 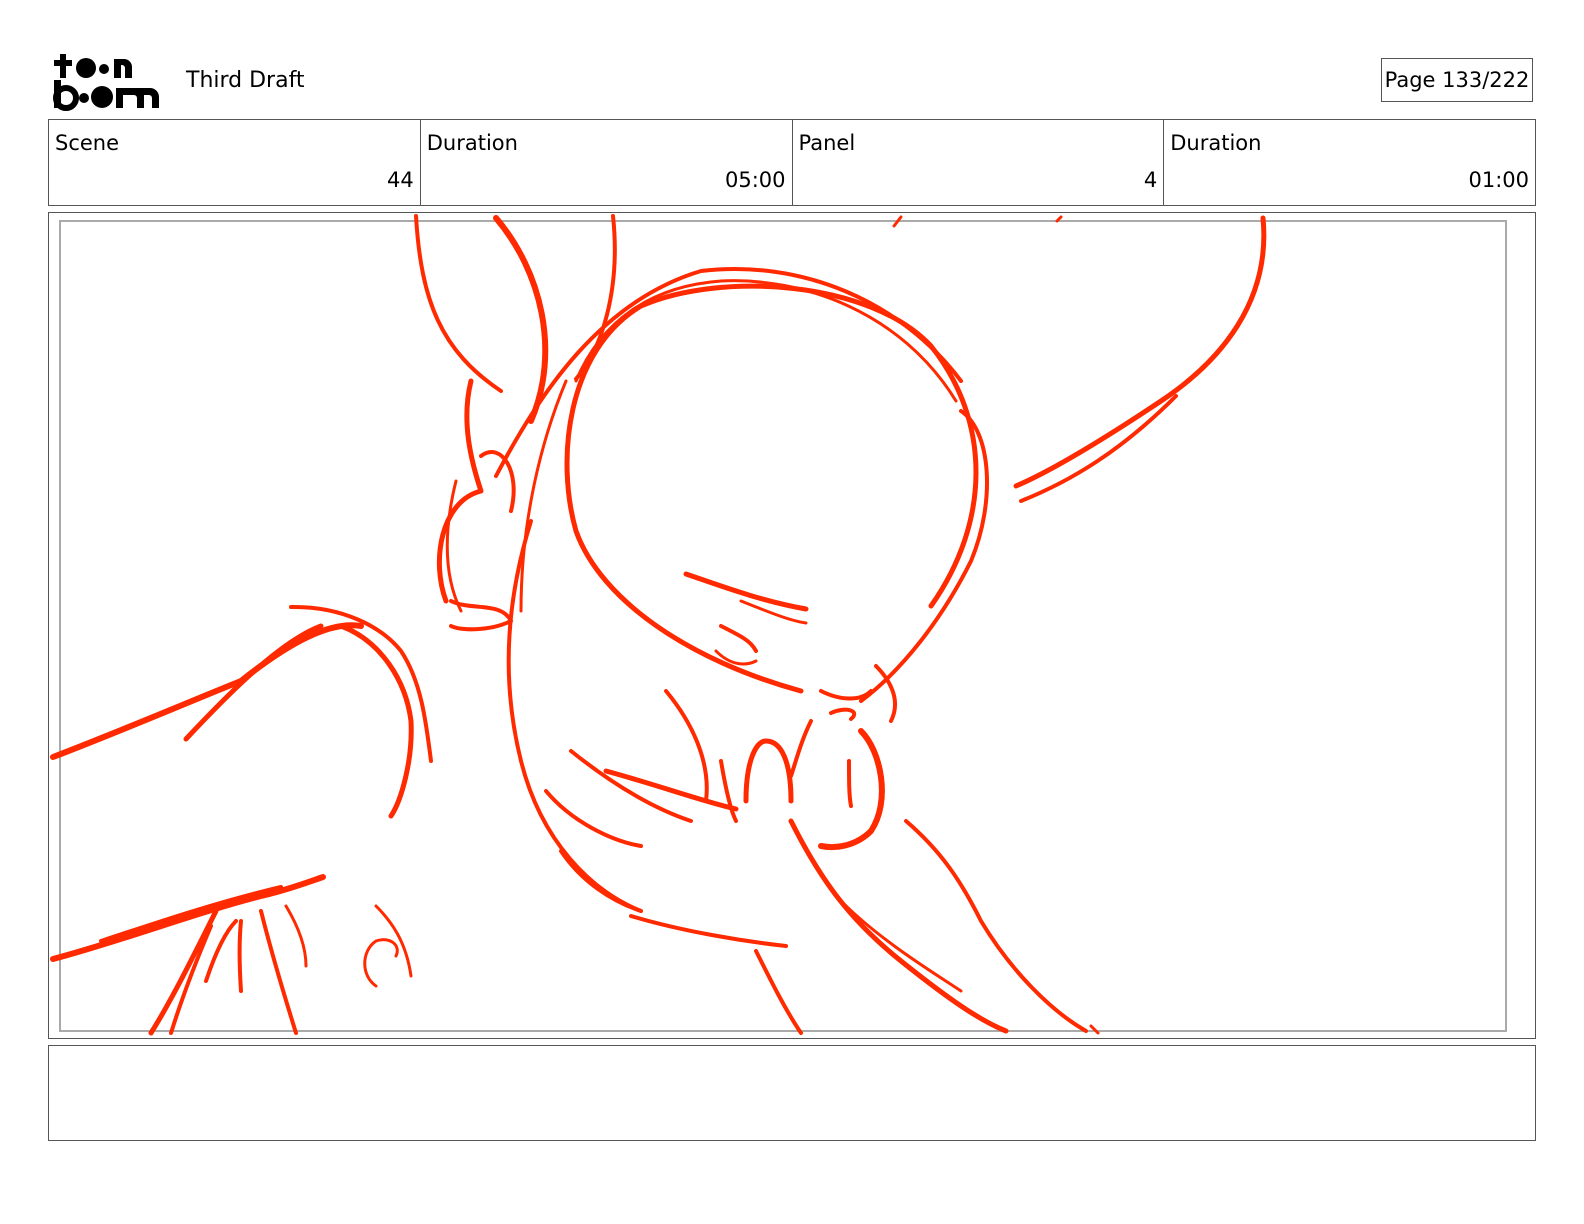 I want to click on panel-duration-label: Duration, so click(x=1216, y=143).